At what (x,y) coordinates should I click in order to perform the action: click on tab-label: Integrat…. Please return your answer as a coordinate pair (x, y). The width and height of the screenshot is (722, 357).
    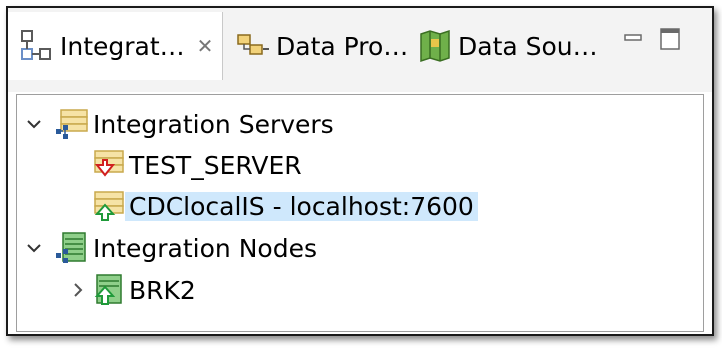
    Looking at the image, I should click on (122, 46).